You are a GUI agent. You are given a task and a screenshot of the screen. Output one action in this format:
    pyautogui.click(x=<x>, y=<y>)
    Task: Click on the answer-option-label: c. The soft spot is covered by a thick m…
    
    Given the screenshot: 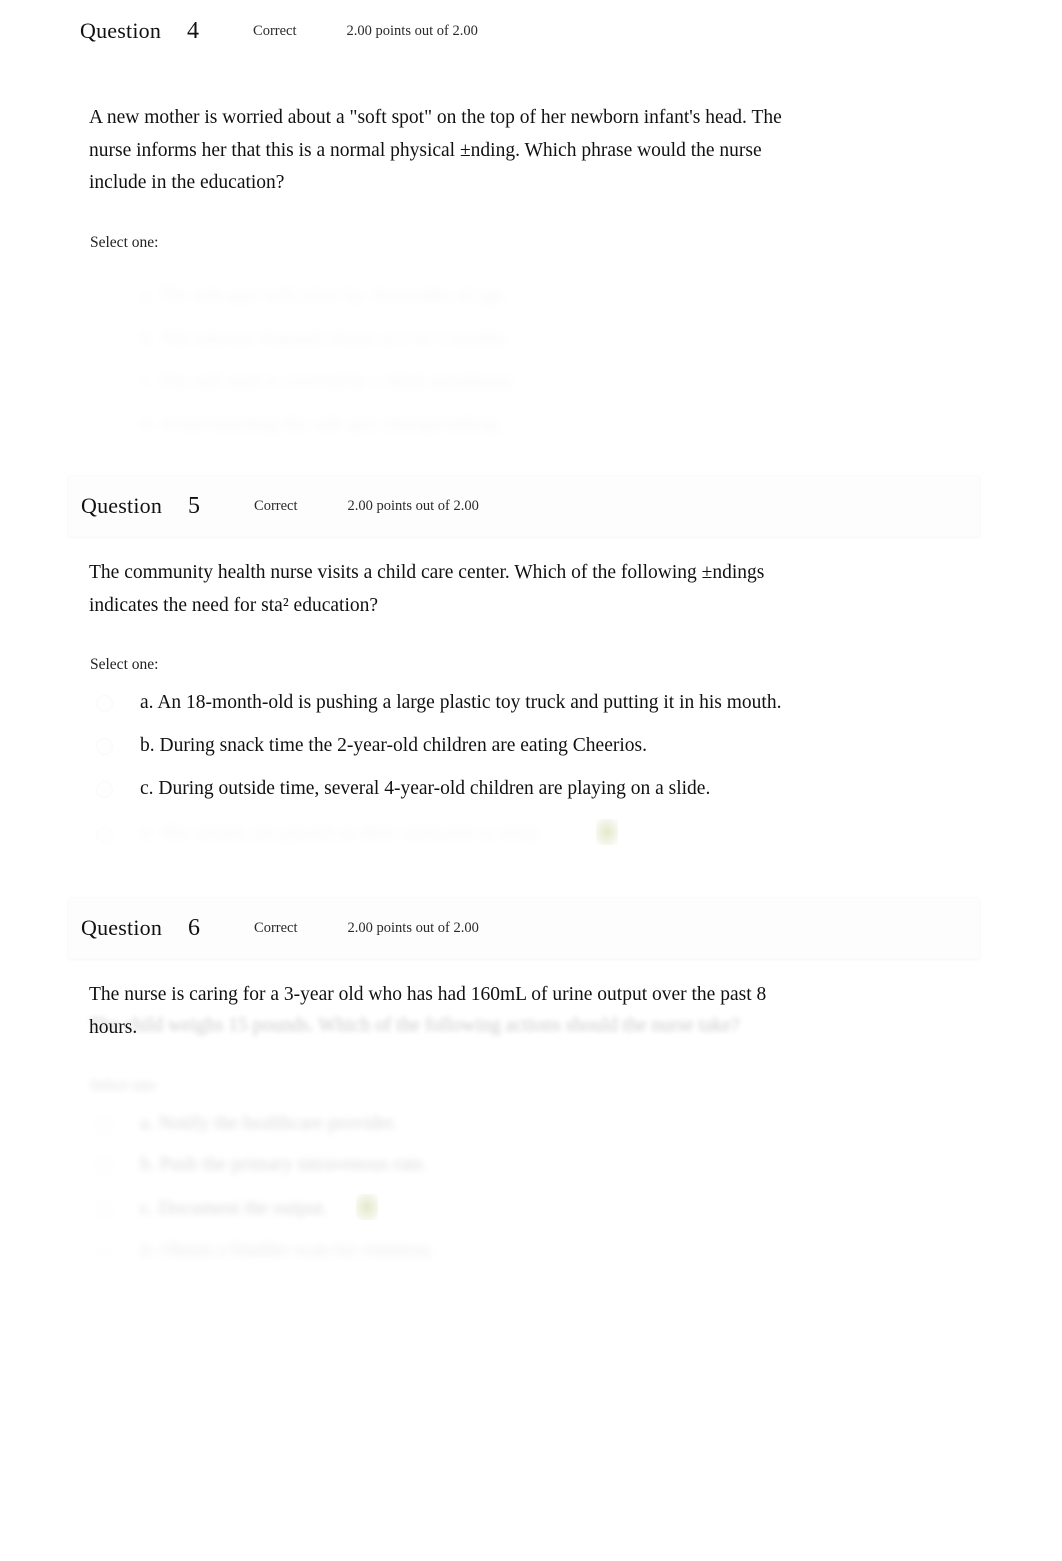 What is the action you would take?
    pyautogui.click(x=329, y=382)
    